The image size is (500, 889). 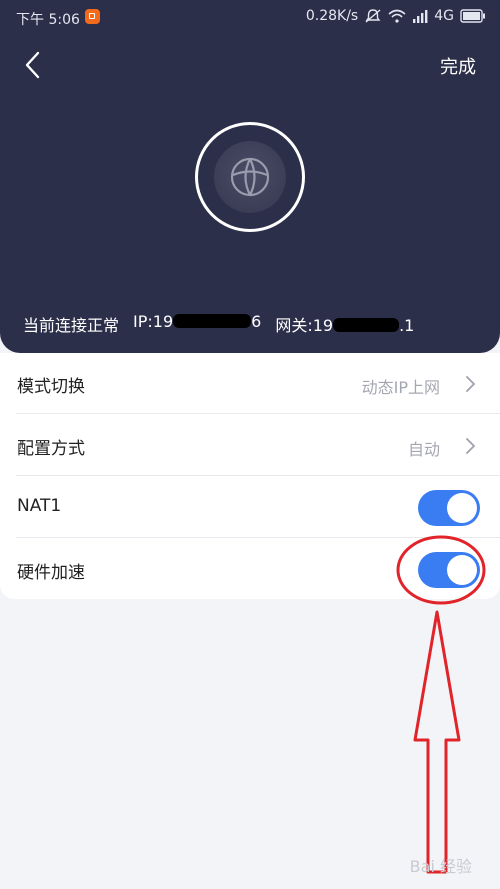 What do you see at coordinates (440, 866) in the screenshot?
I see `watermark: Bai 经验` at bounding box center [440, 866].